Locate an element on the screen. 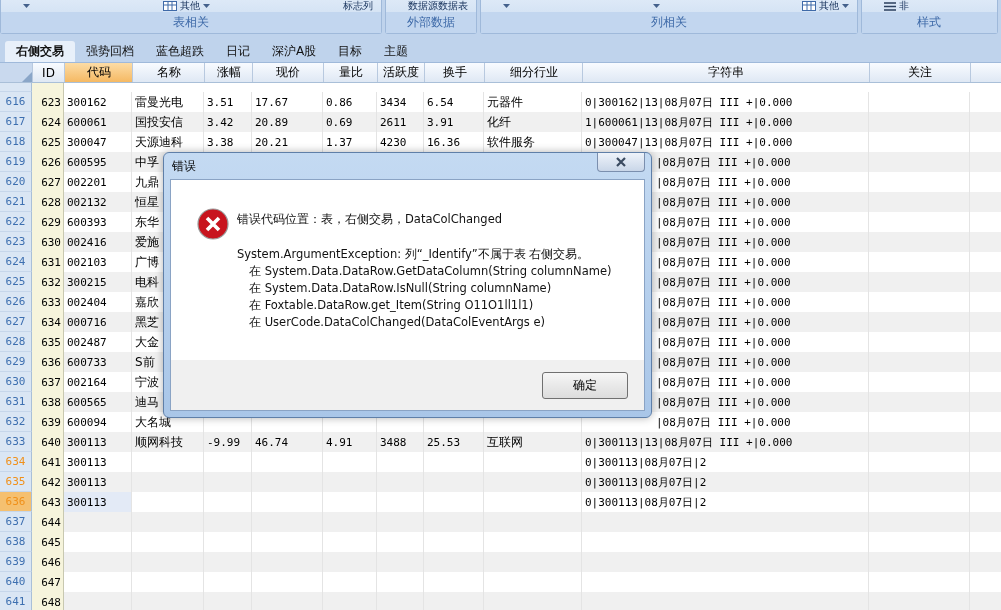 This screenshot has width=1001, height=610. row-number: 639 is located at coordinates (16, 562).